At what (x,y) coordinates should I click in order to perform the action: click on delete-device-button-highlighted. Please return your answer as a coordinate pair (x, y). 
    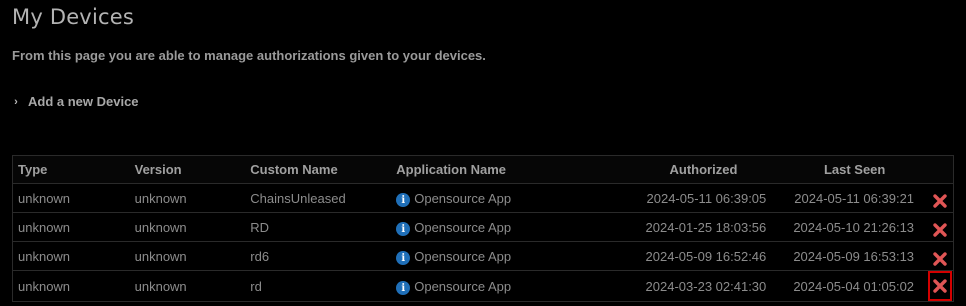
    Looking at the image, I should click on (939, 286).